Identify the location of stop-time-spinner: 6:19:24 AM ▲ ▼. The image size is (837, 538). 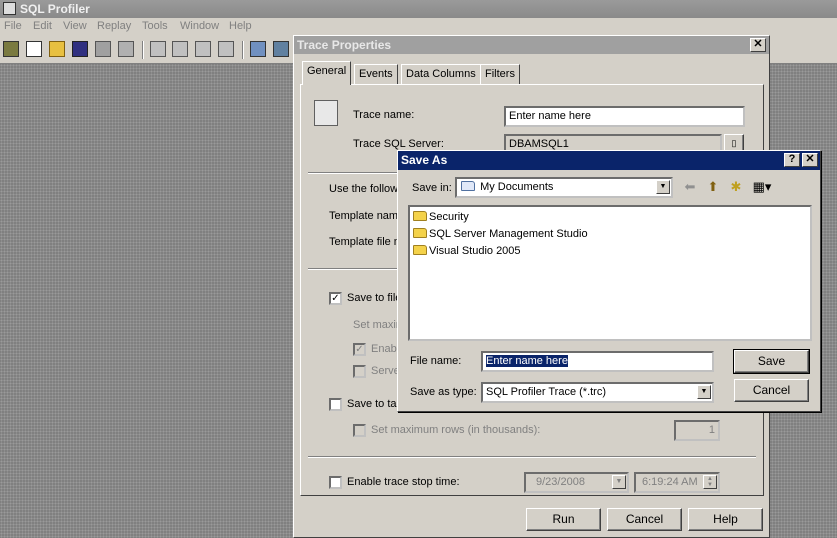
(677, 482).